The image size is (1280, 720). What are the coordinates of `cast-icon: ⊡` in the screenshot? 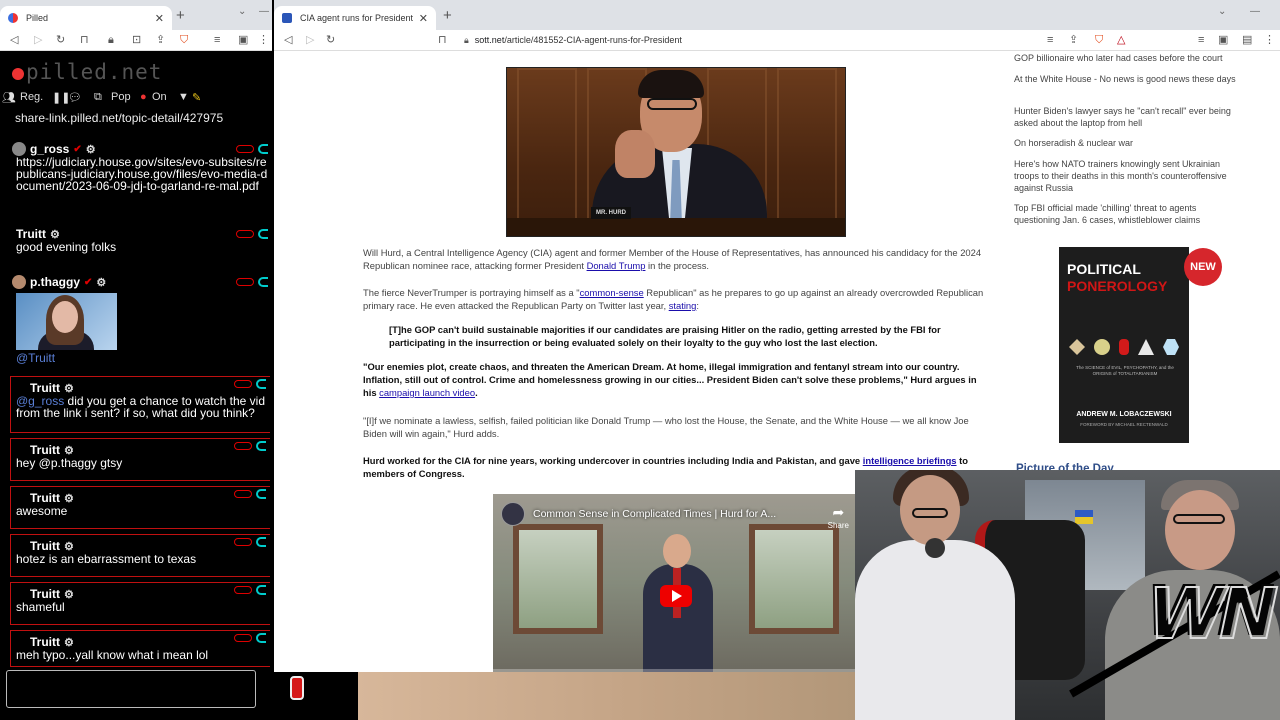 It's located at (136, 40).